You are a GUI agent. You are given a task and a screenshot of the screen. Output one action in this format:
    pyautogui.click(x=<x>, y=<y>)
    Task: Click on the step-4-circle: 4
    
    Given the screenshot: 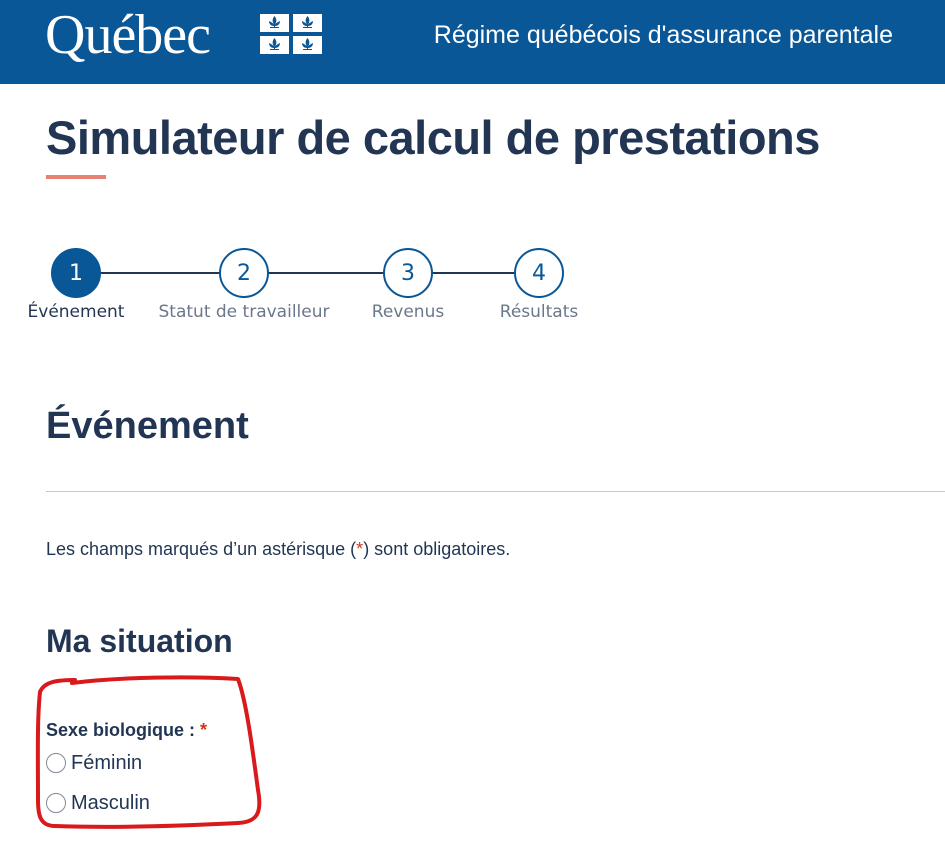 What is the action you would take?
    pyautogui.click(x=539, y=273)
    